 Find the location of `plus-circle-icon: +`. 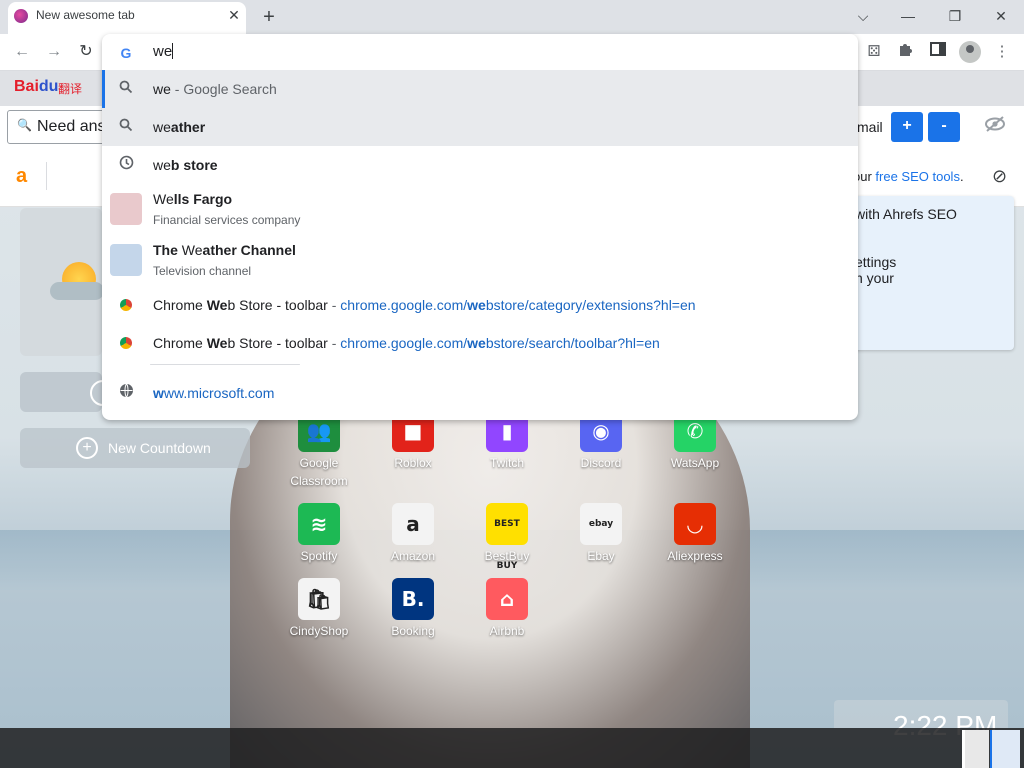

plus-circle-icon: + is located at coordinates (87, 448).